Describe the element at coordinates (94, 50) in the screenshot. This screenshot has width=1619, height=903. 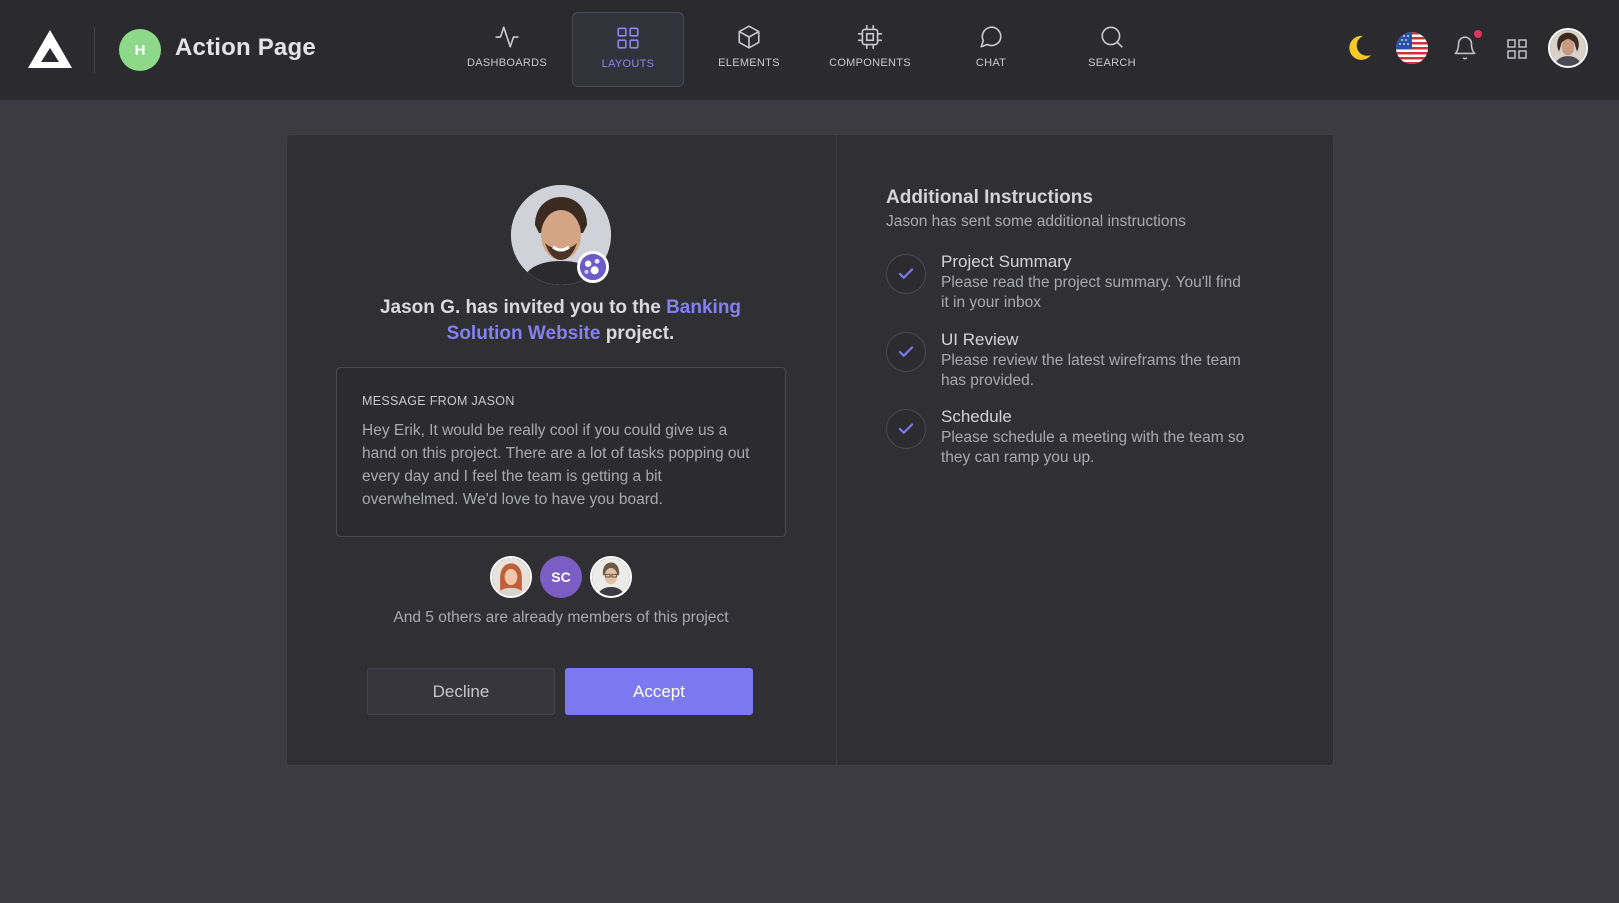
I see `header-divider` at that location.